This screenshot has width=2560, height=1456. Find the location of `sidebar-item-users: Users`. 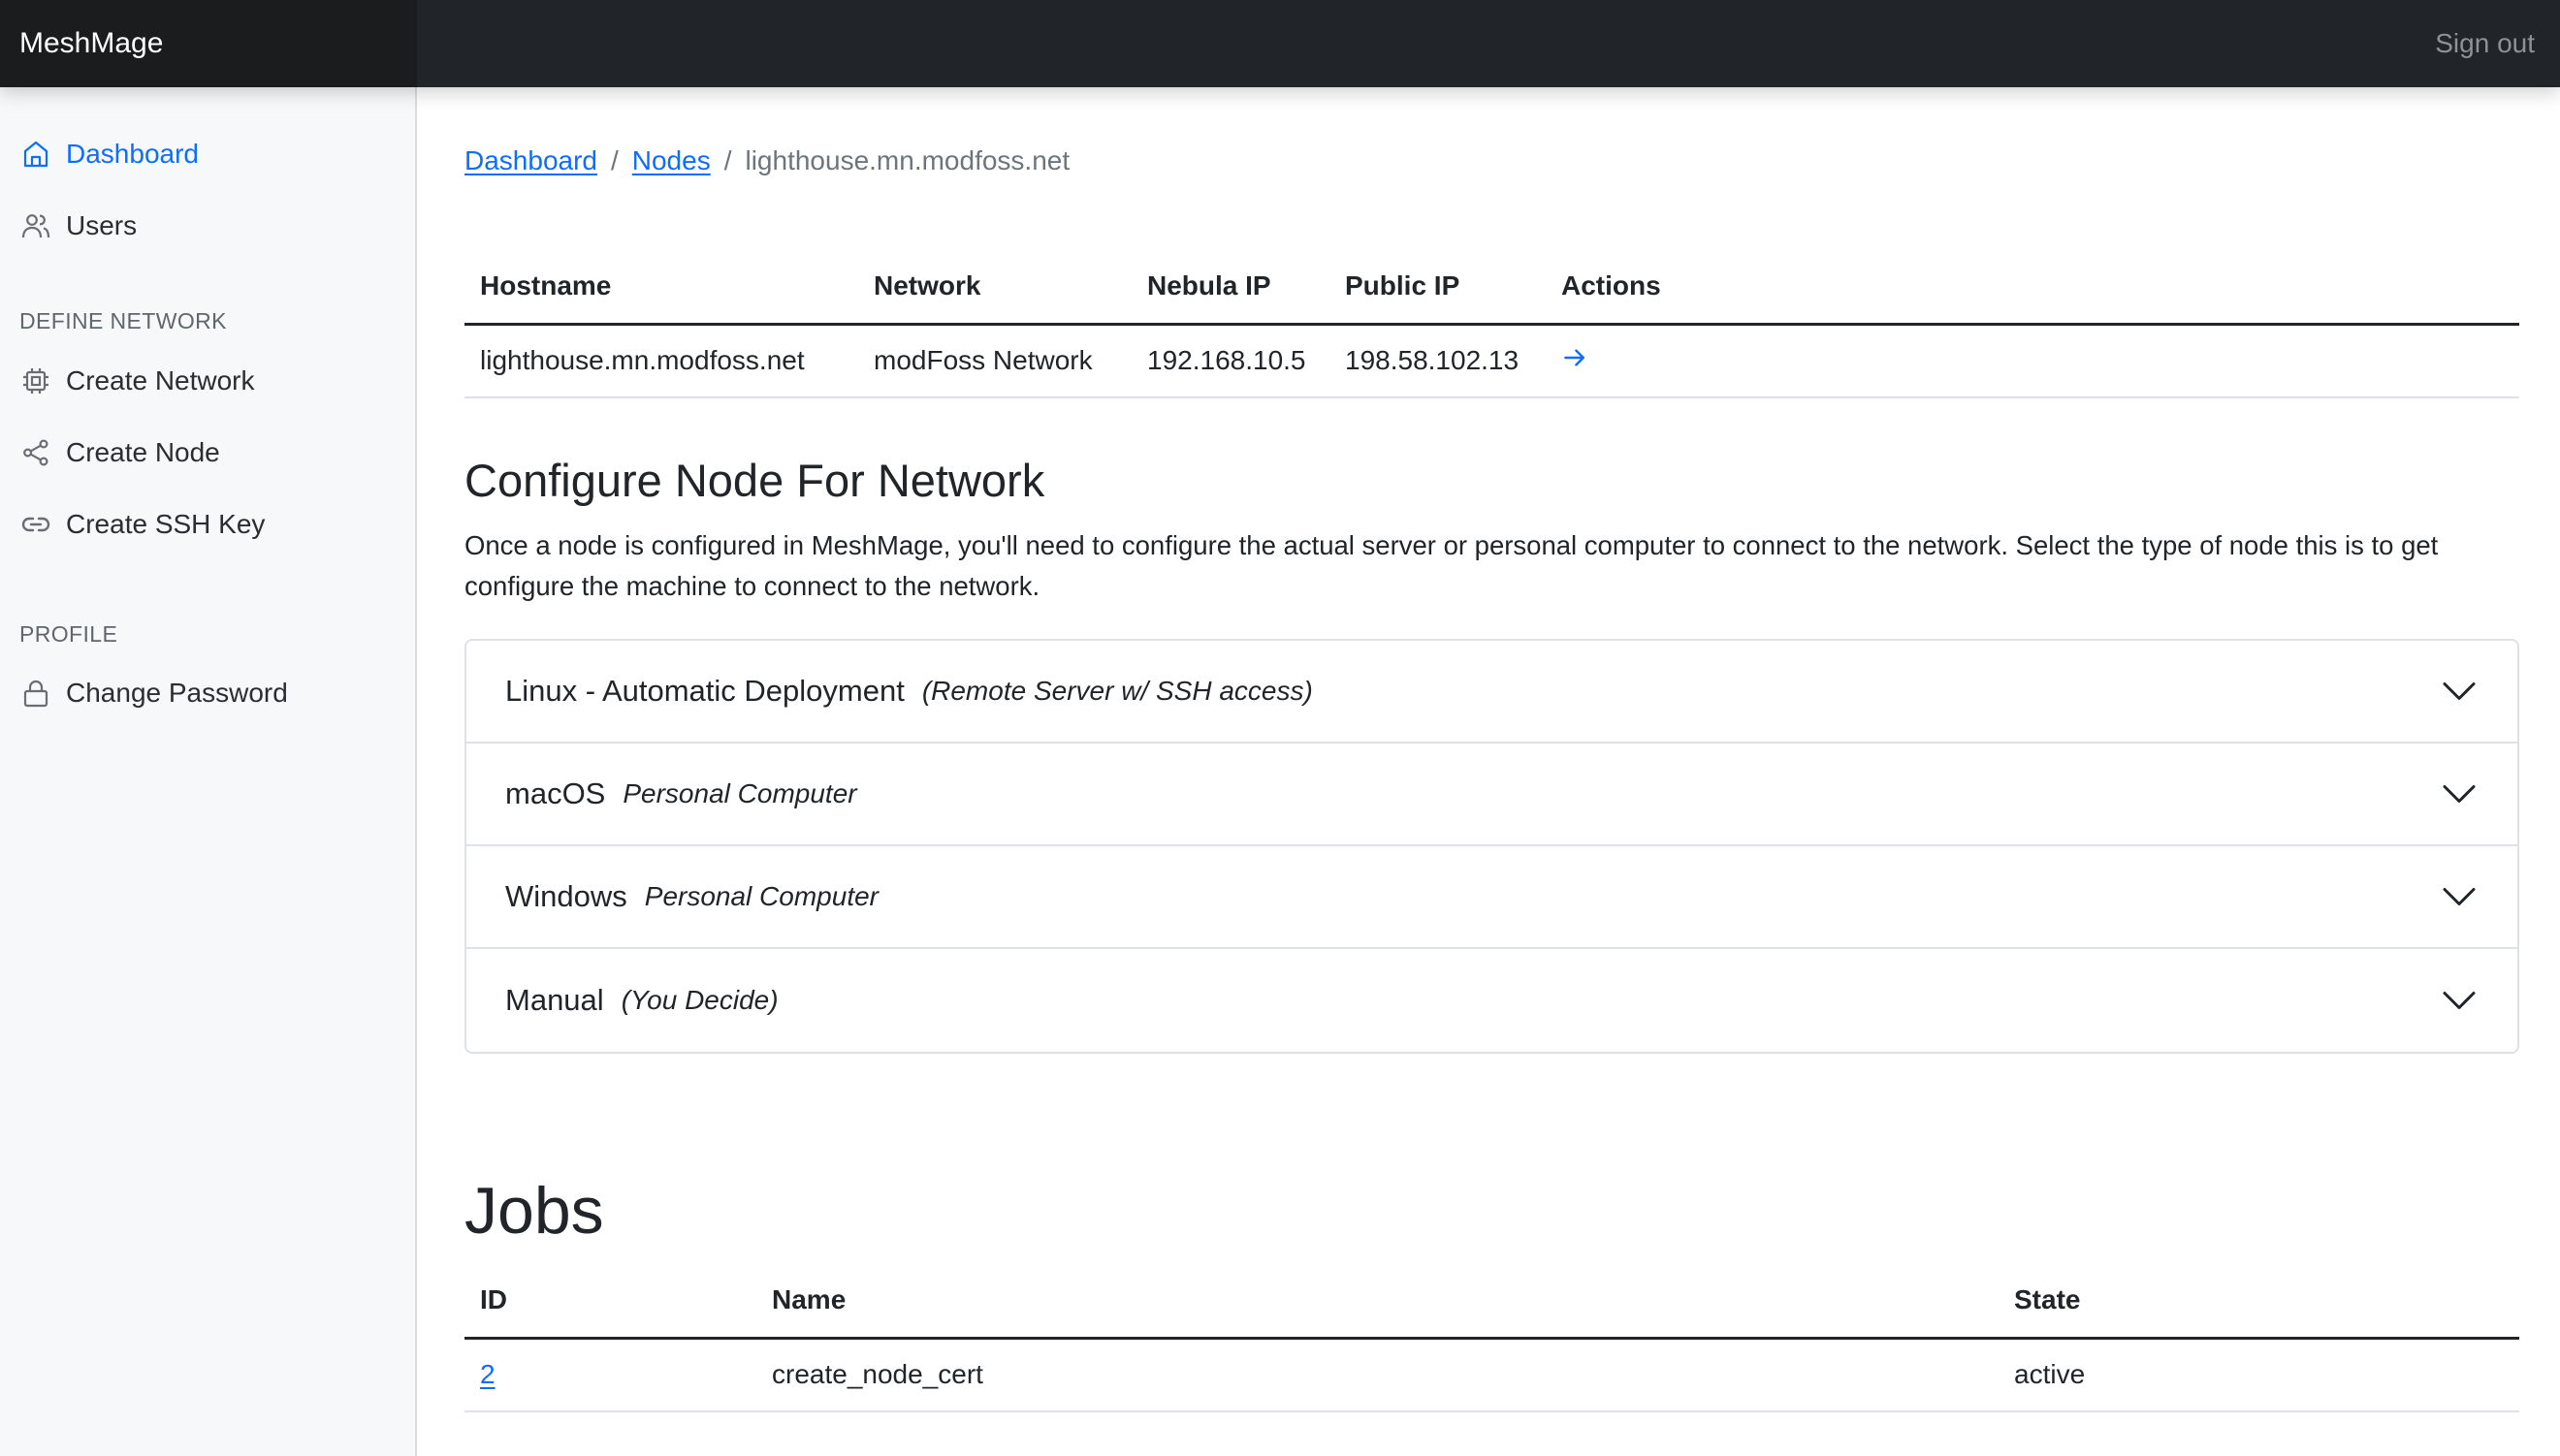

sidebar-item-users: Users is located at coordinates (78, 226).